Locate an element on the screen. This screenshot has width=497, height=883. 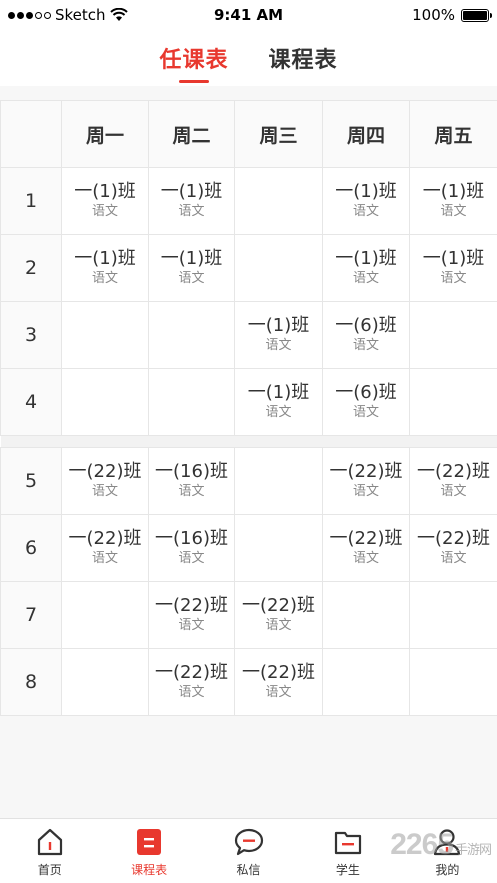
table-row: 1 一(1)班 语文 一(1)班 语文 一(1)班 语文 一(1)班 语文 is located at coordinates (248, 201).